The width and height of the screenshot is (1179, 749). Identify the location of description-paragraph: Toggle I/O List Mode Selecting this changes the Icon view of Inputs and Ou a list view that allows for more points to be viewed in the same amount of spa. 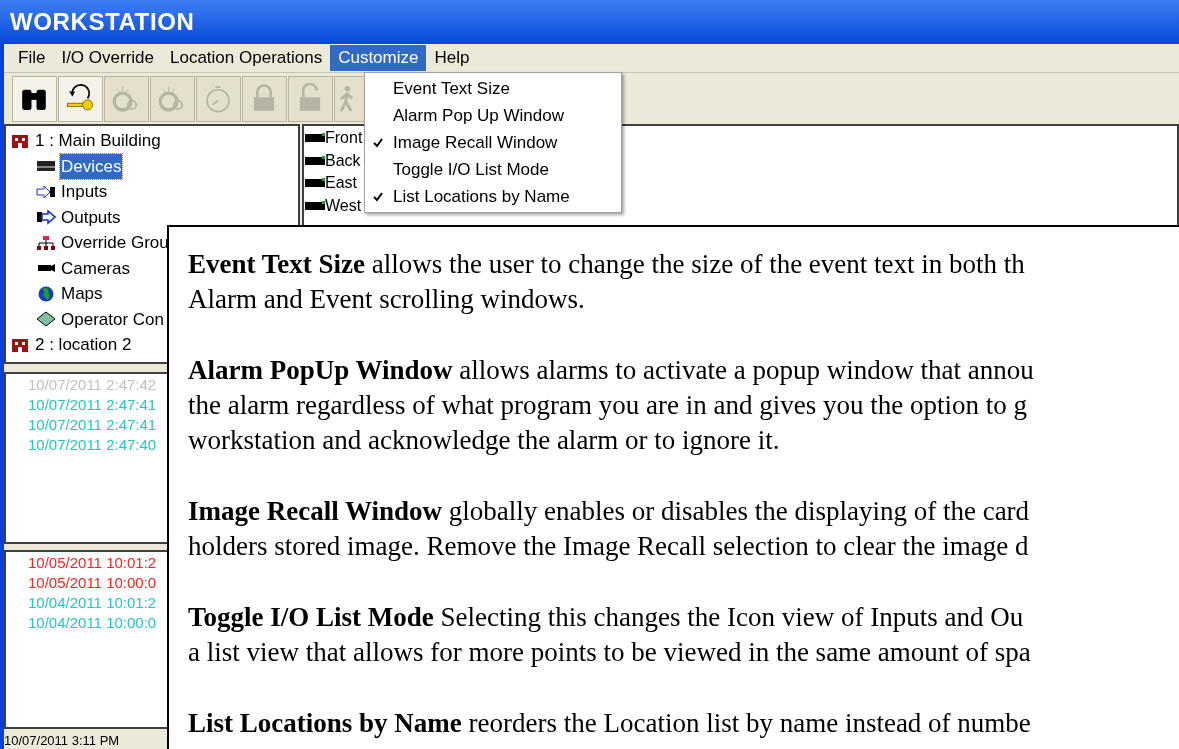
(609, 635).